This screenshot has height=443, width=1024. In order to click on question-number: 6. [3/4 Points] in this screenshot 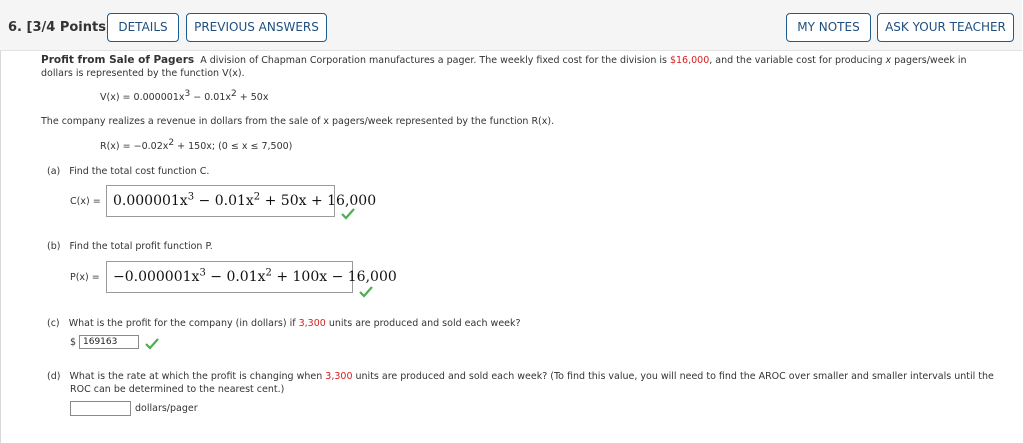, I will do `click(60, 27)`.